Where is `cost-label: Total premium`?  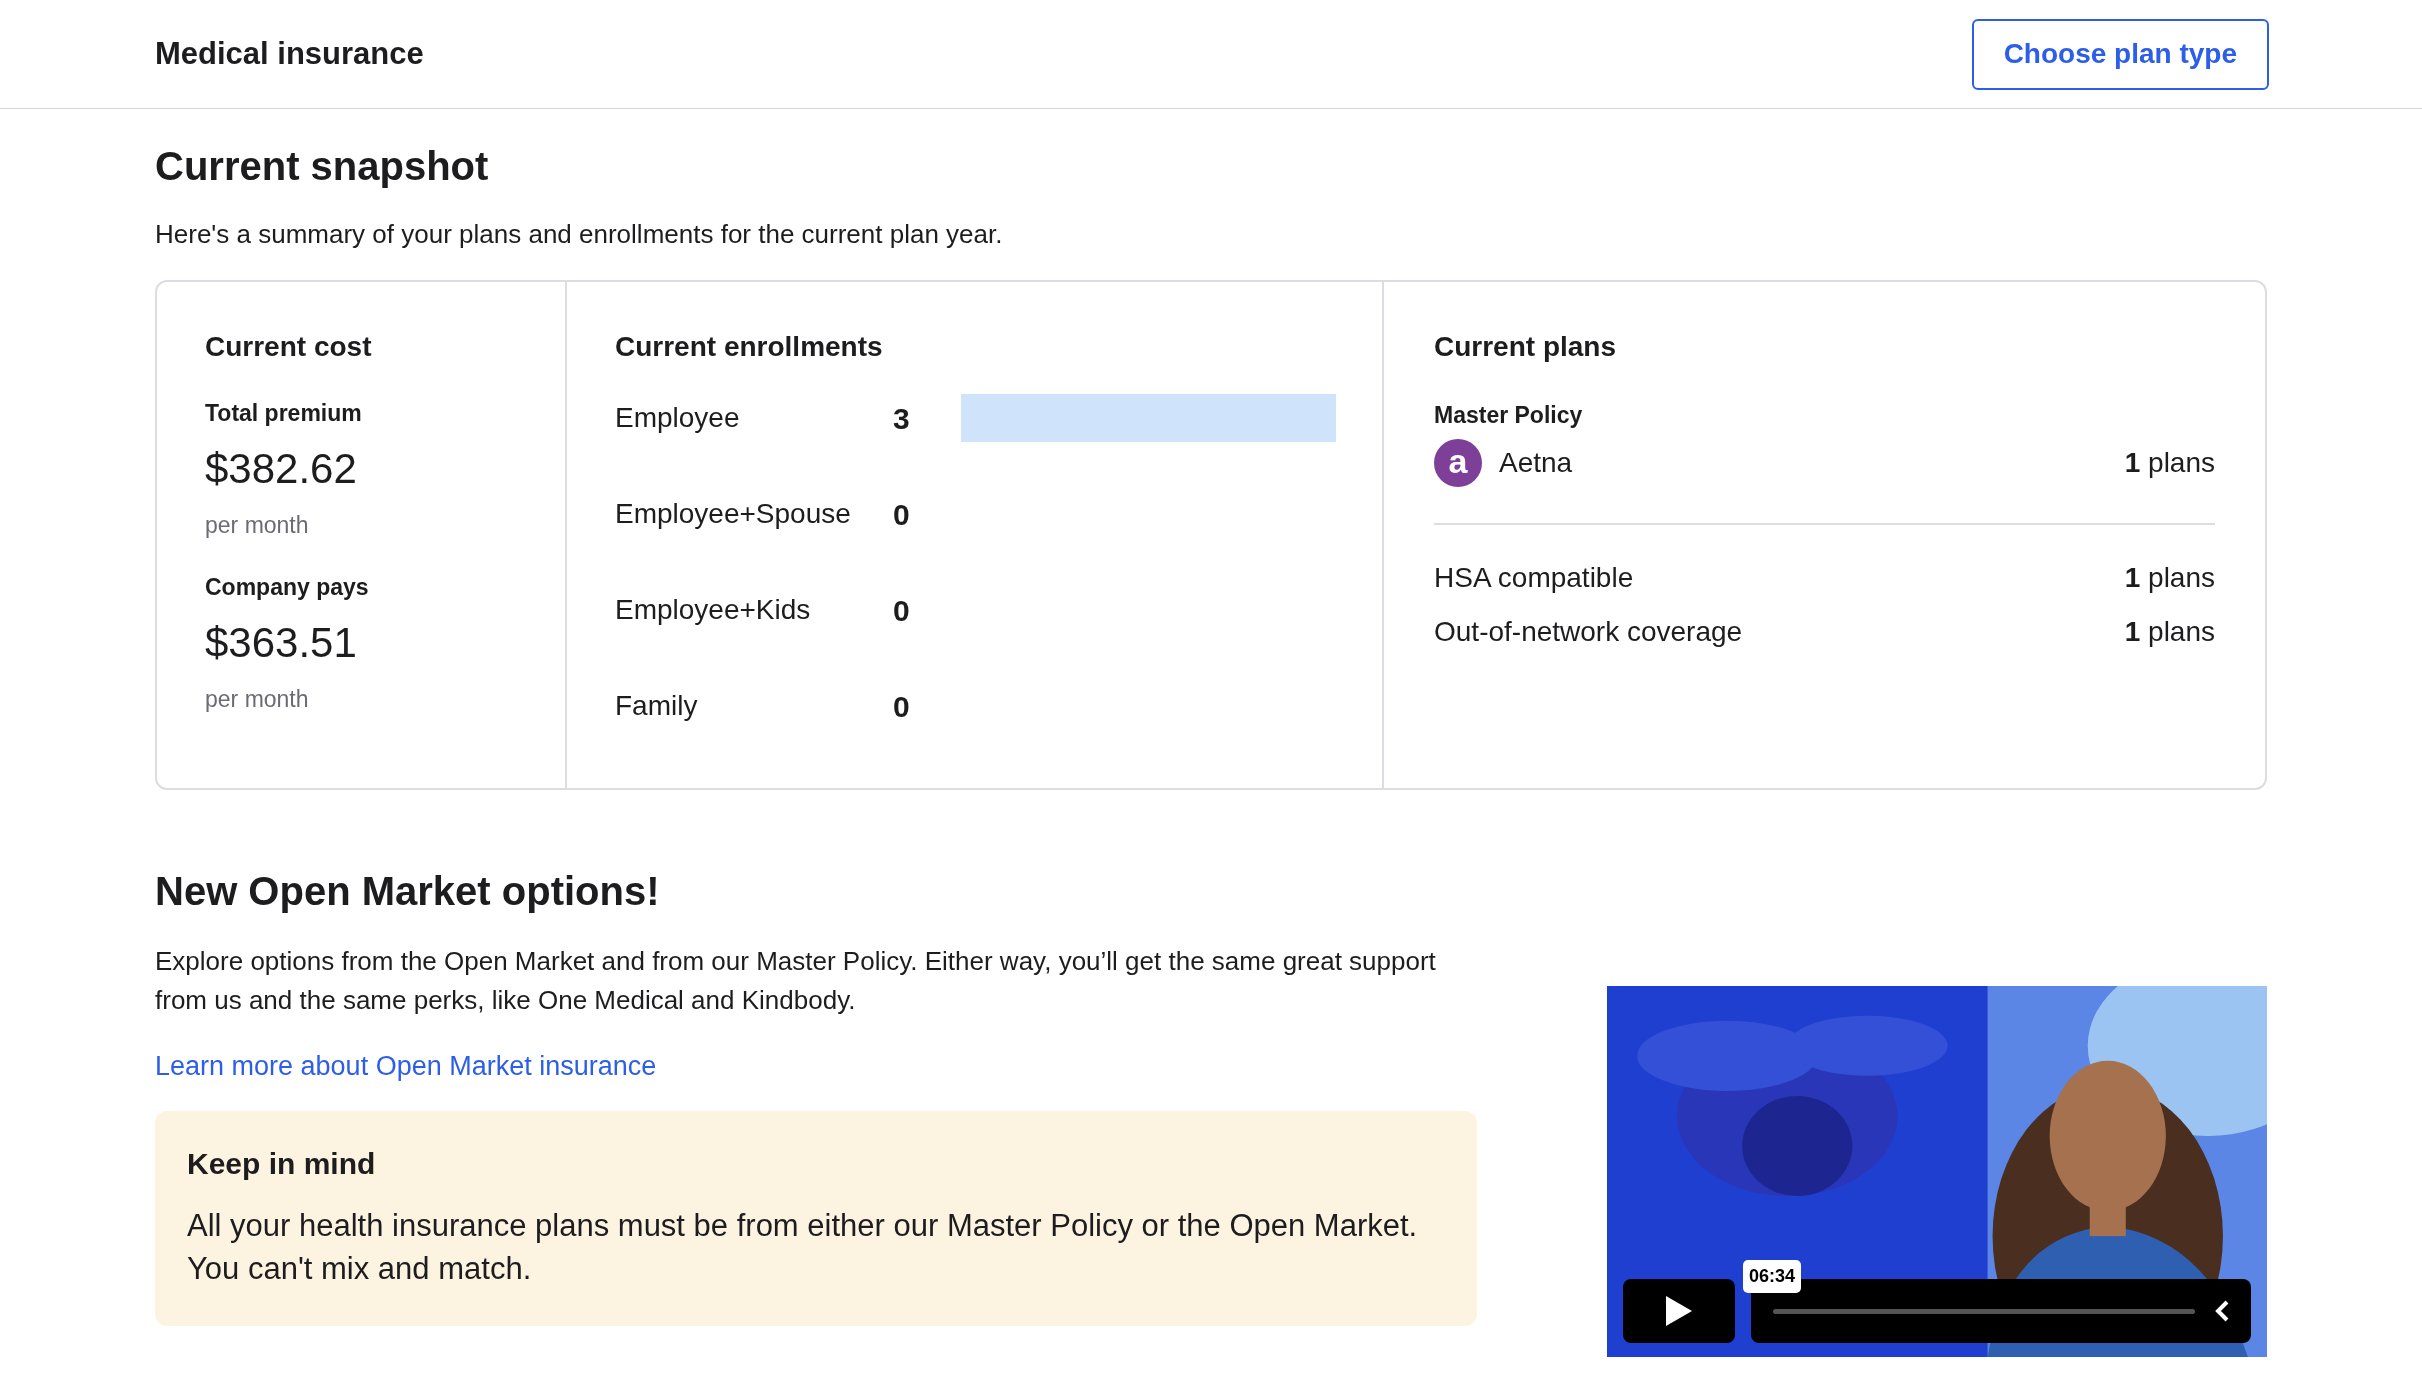
cost-label: Total premium is located at coordinates (284, 413).